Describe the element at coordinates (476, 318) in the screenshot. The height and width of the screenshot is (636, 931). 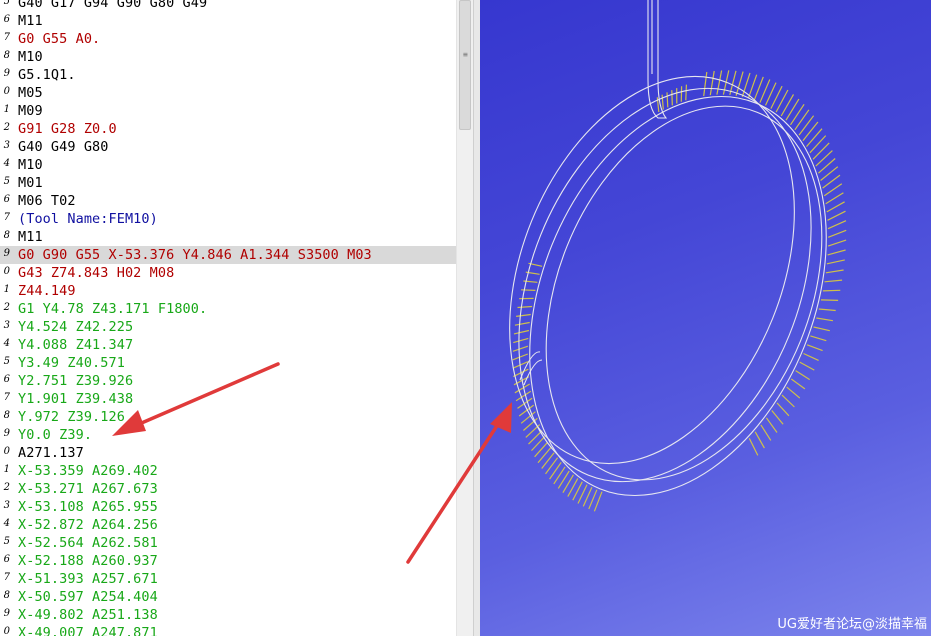
I see `pane-splitter` at that location.